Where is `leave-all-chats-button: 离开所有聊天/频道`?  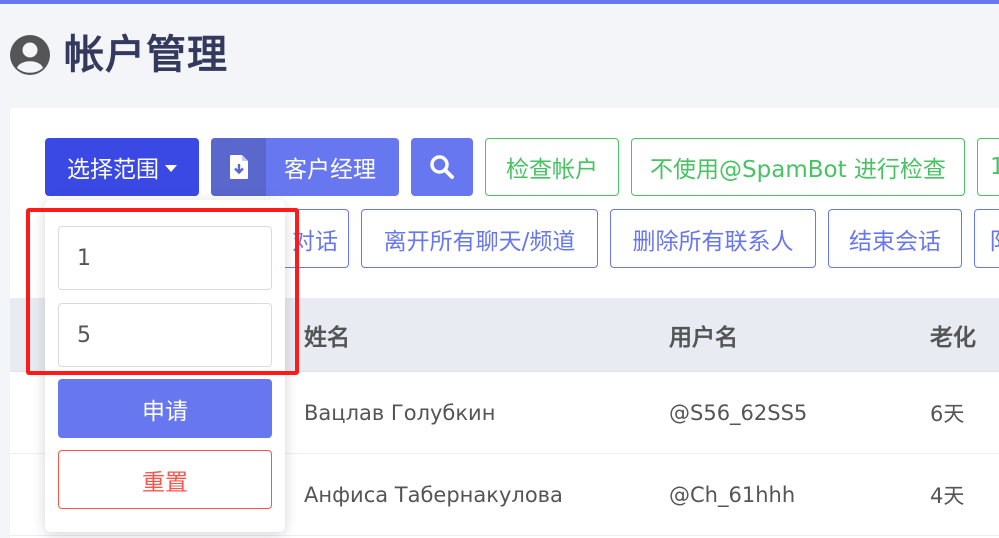
leave-all-chats-button: 离开所有聊天/频道 is located at coordinates (479, 238).